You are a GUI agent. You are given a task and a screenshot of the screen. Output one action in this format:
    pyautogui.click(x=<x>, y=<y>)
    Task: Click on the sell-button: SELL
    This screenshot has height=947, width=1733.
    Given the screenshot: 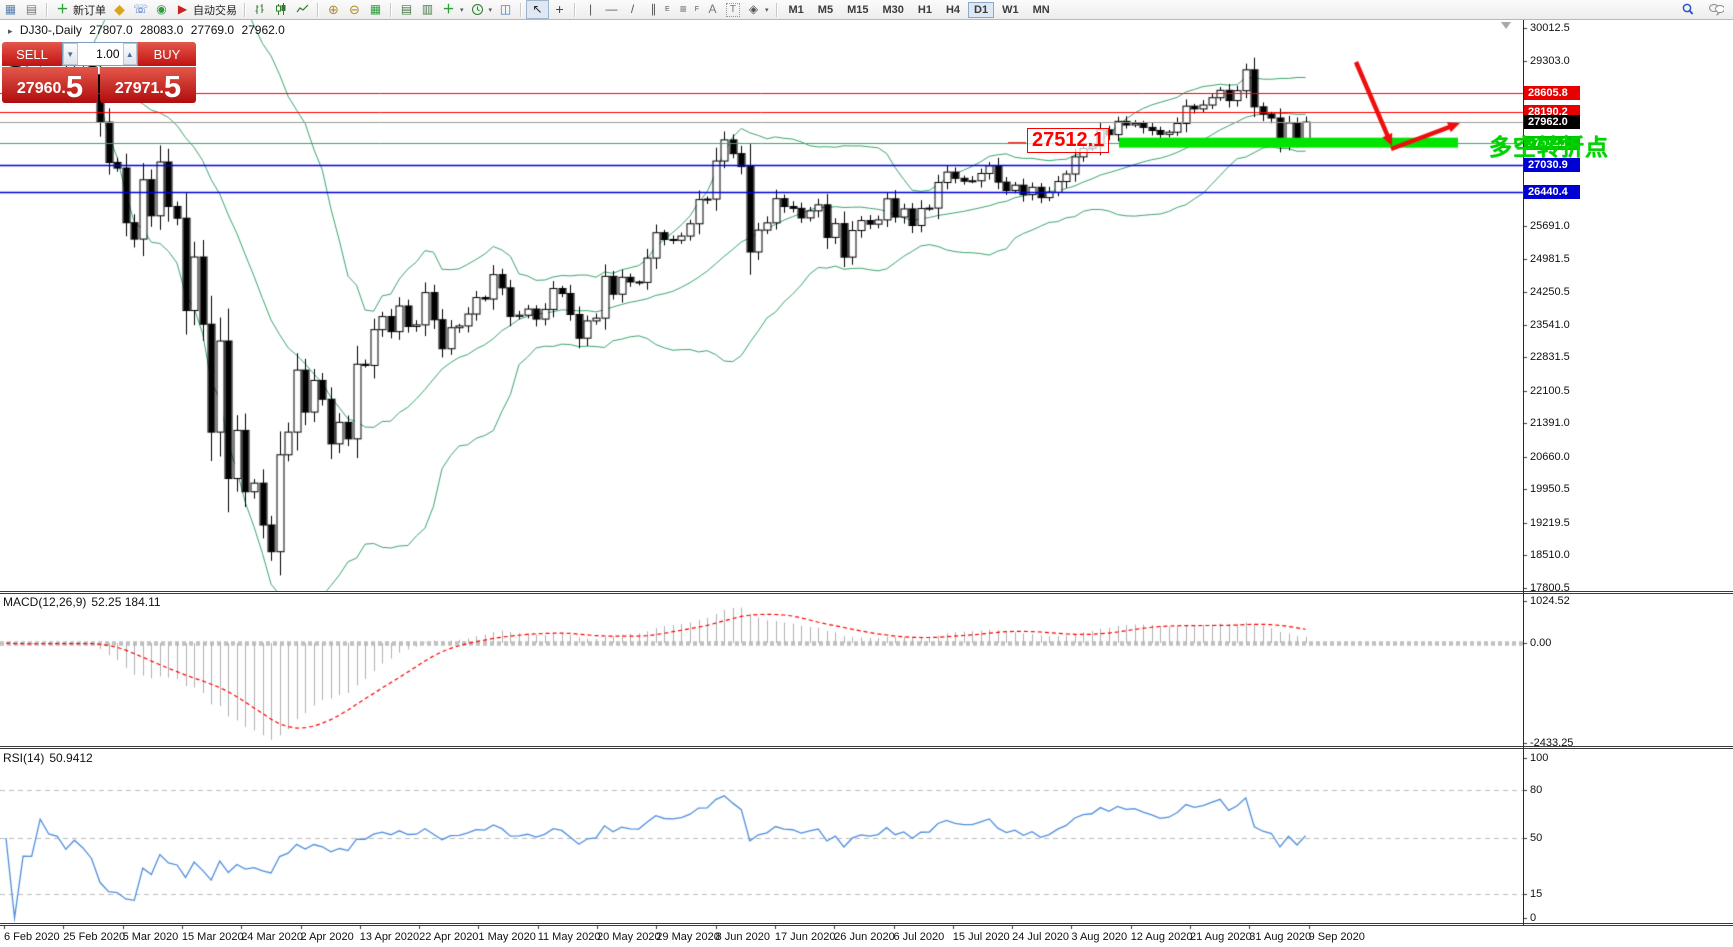 What is the action you would take?
    pyautogui.click(x=32, y=54)
    